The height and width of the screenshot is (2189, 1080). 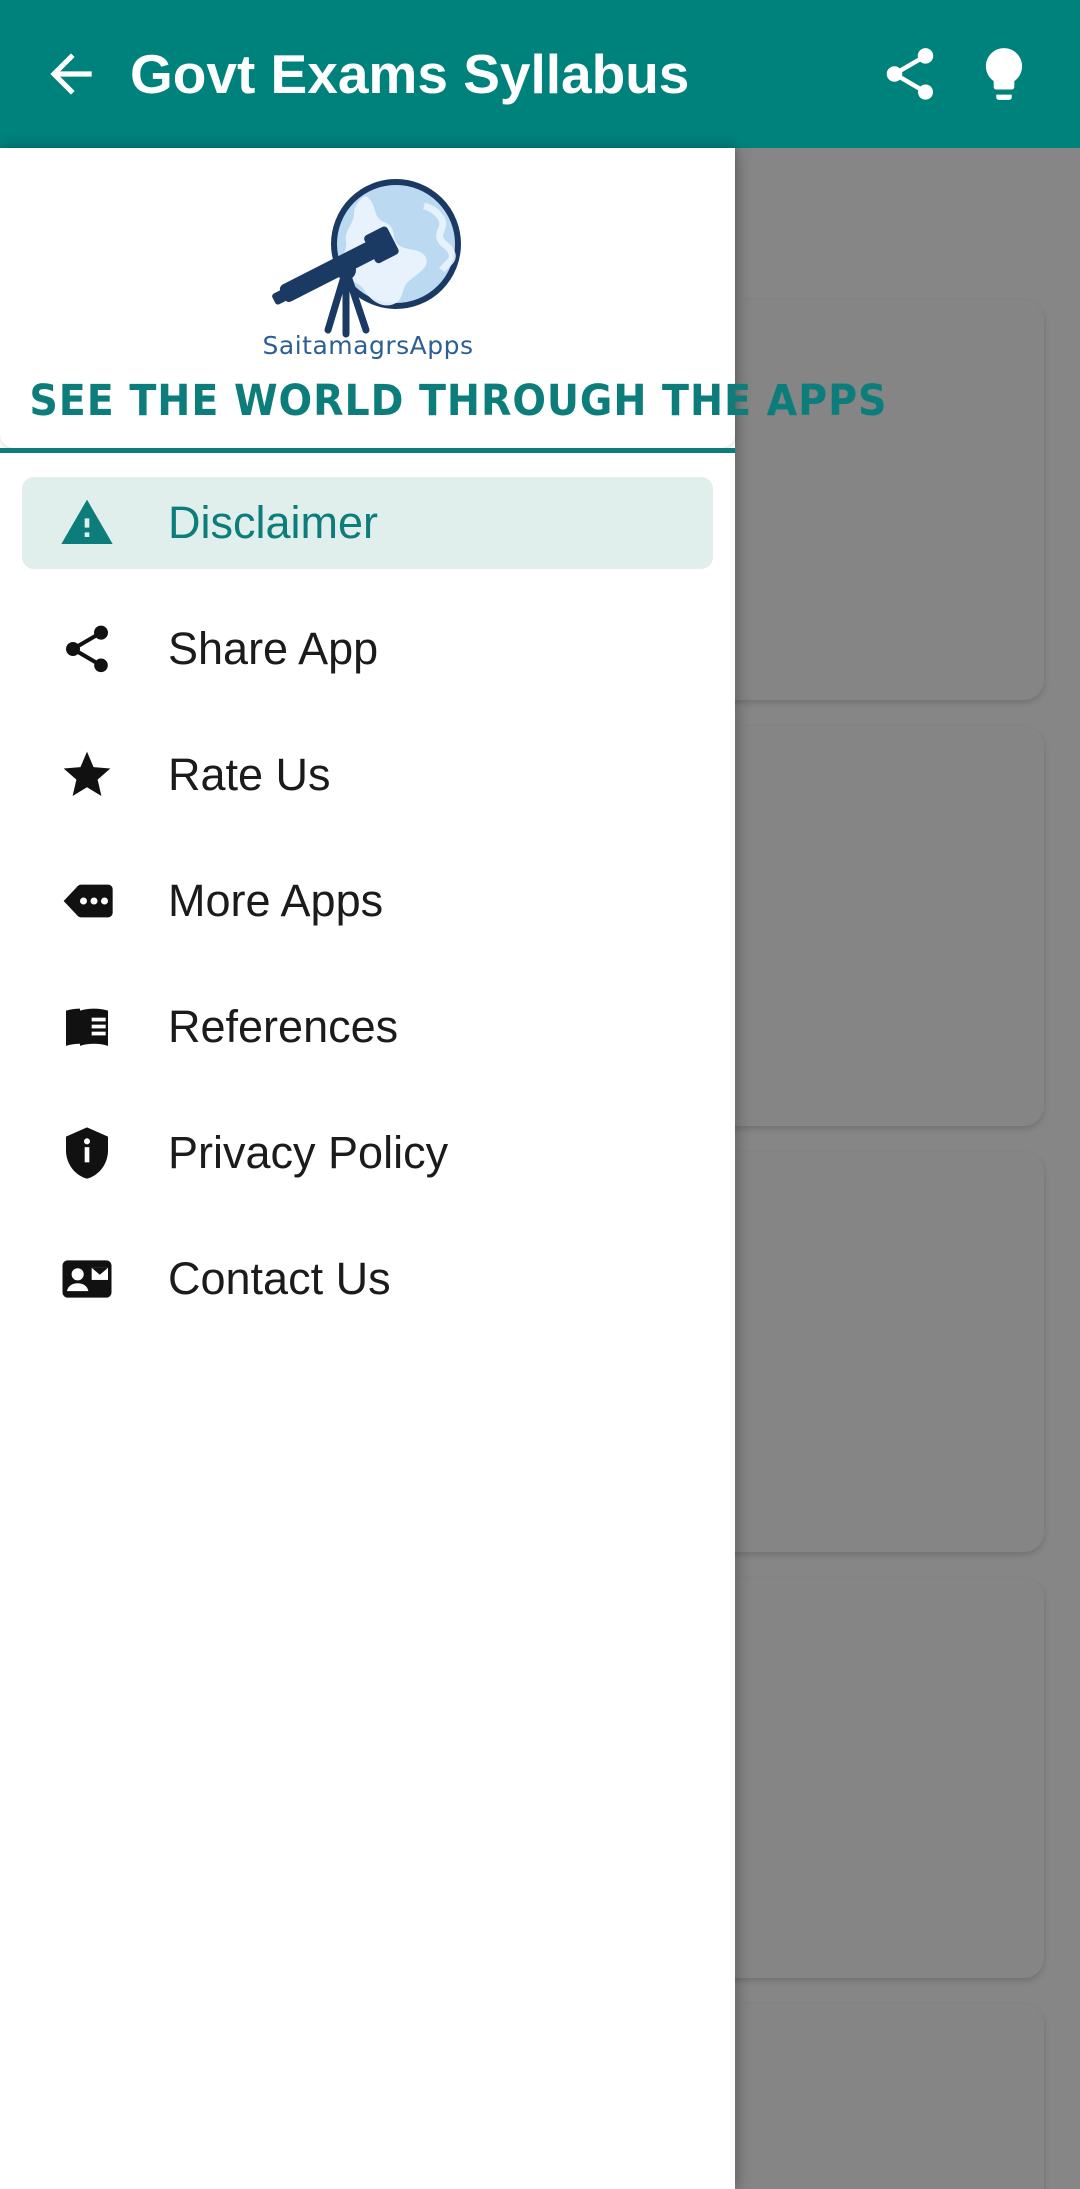 I want to click on tip-button, so click(x=1004, y=74).